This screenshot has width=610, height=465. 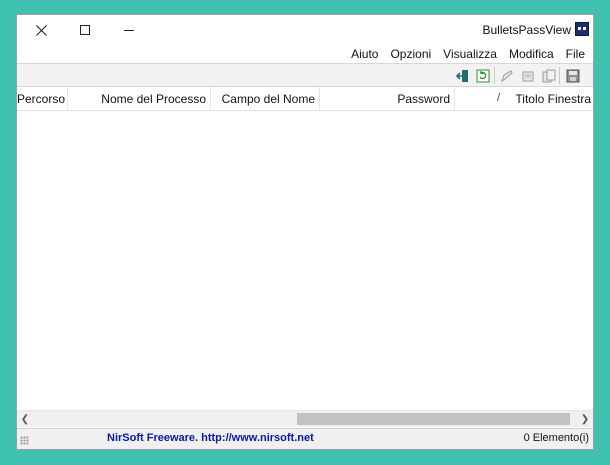 I want to click on report-icon, so click(x=507, y=75).